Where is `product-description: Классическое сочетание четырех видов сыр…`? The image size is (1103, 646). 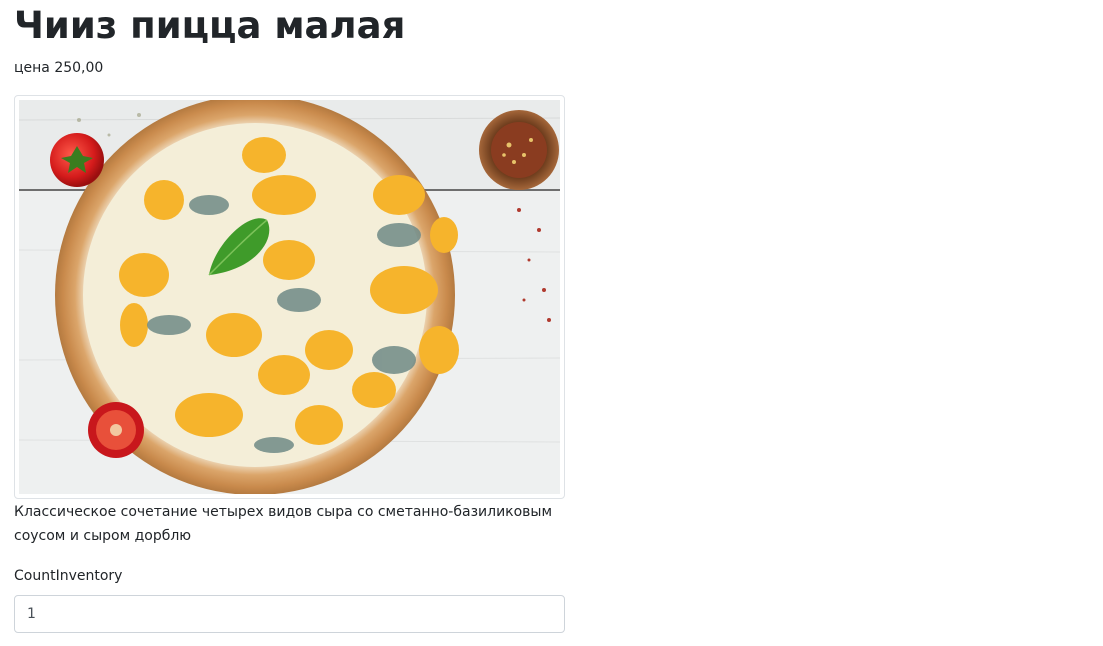
product-description: Классическое сочетание четырех видов сыр… is located at coordinates (283, 524).